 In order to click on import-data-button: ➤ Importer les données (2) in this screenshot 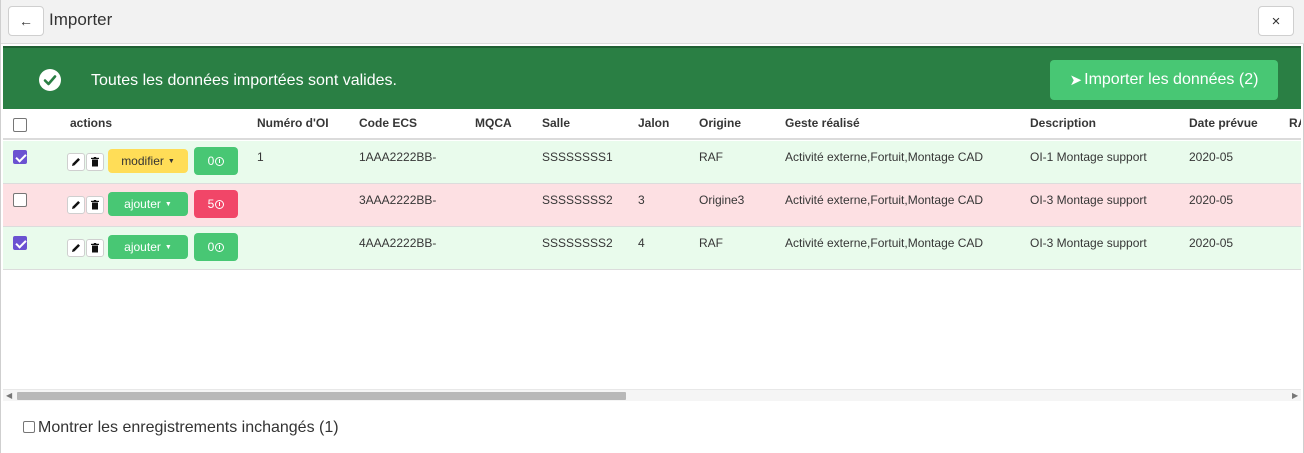, I will do `click(1164, 80)`.